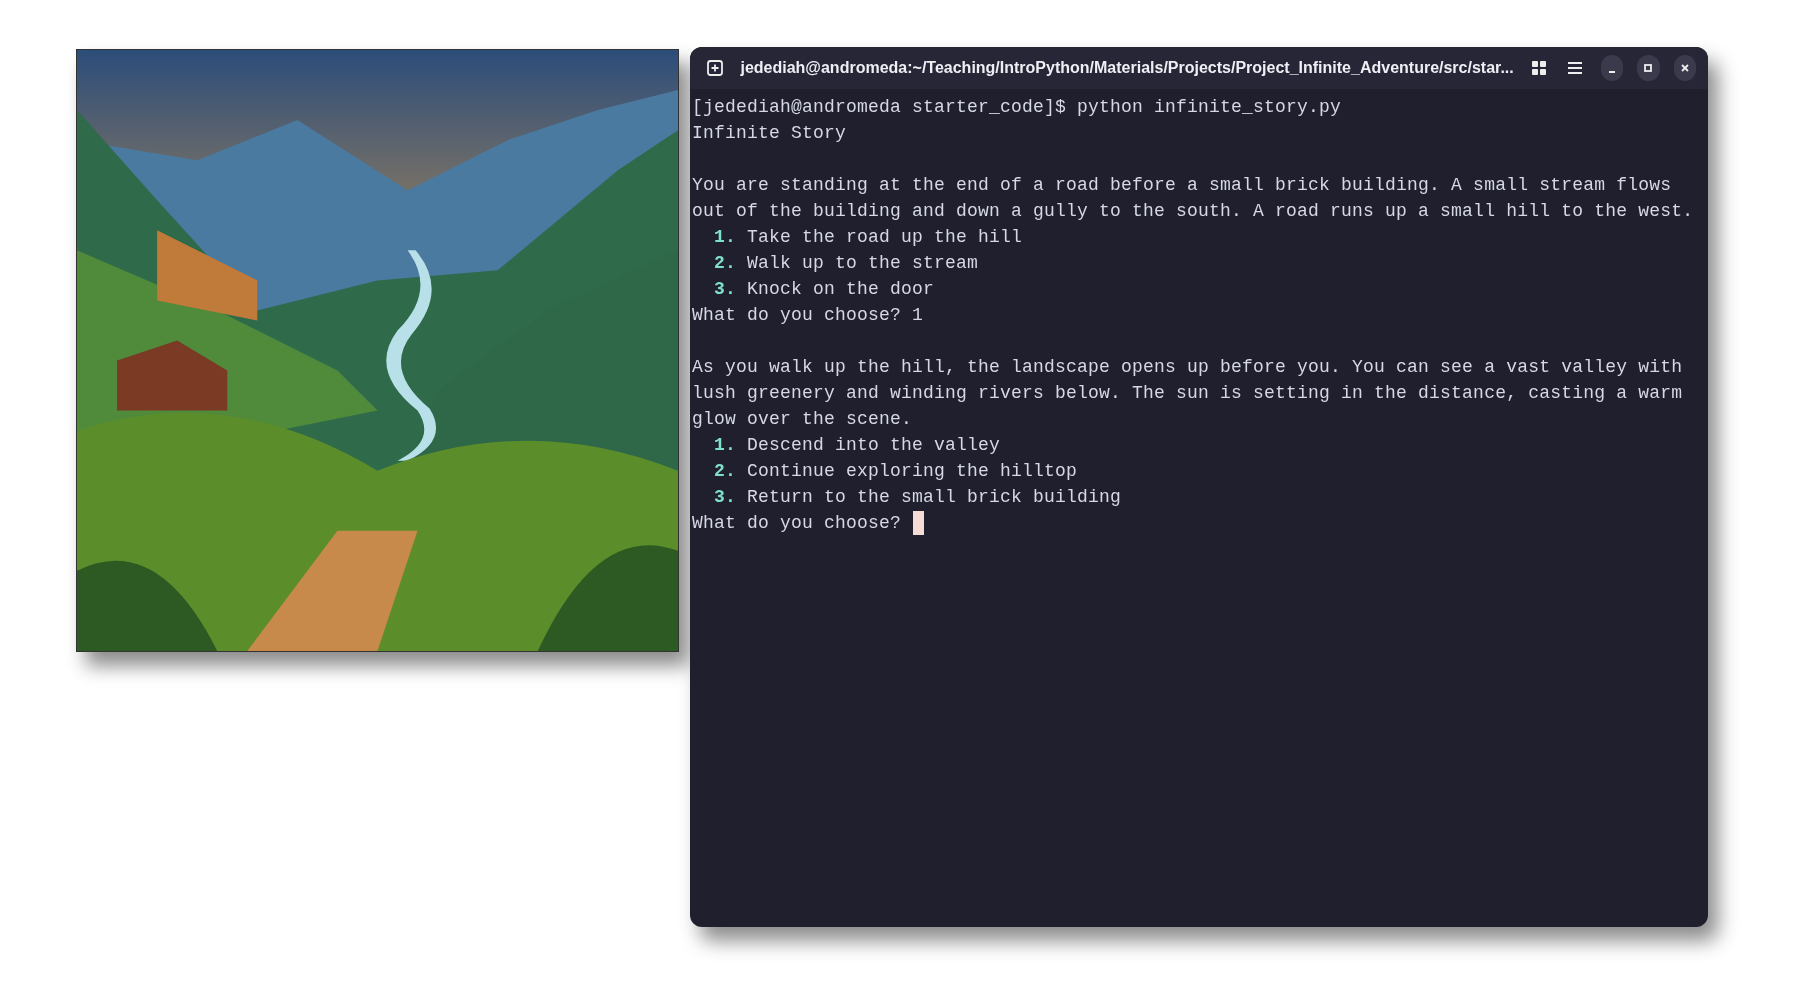 Image resolution: width=1794 pixels, height=1006 pixels. I want to click on new-tab-icon, so click(715, 68).